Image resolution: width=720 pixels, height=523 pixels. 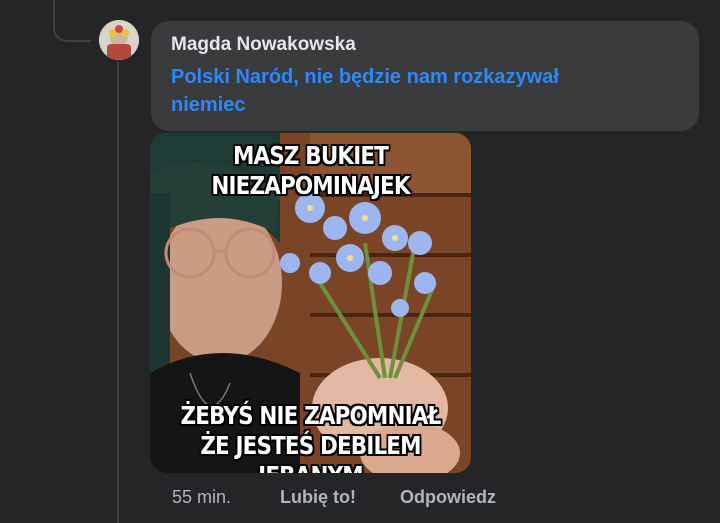 I want to click on thread-connector-line, so click(x=118, y=292).